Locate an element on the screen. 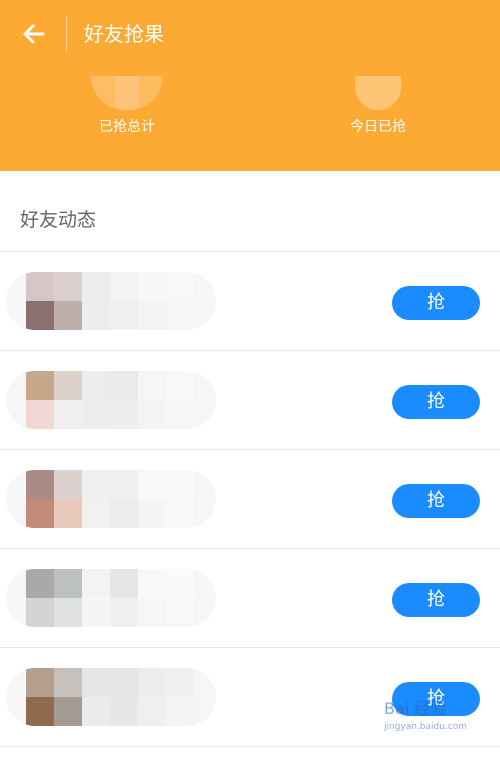 The image size is (500, 759). page-title: 好友抢果 is located at coordinates (124, 34).